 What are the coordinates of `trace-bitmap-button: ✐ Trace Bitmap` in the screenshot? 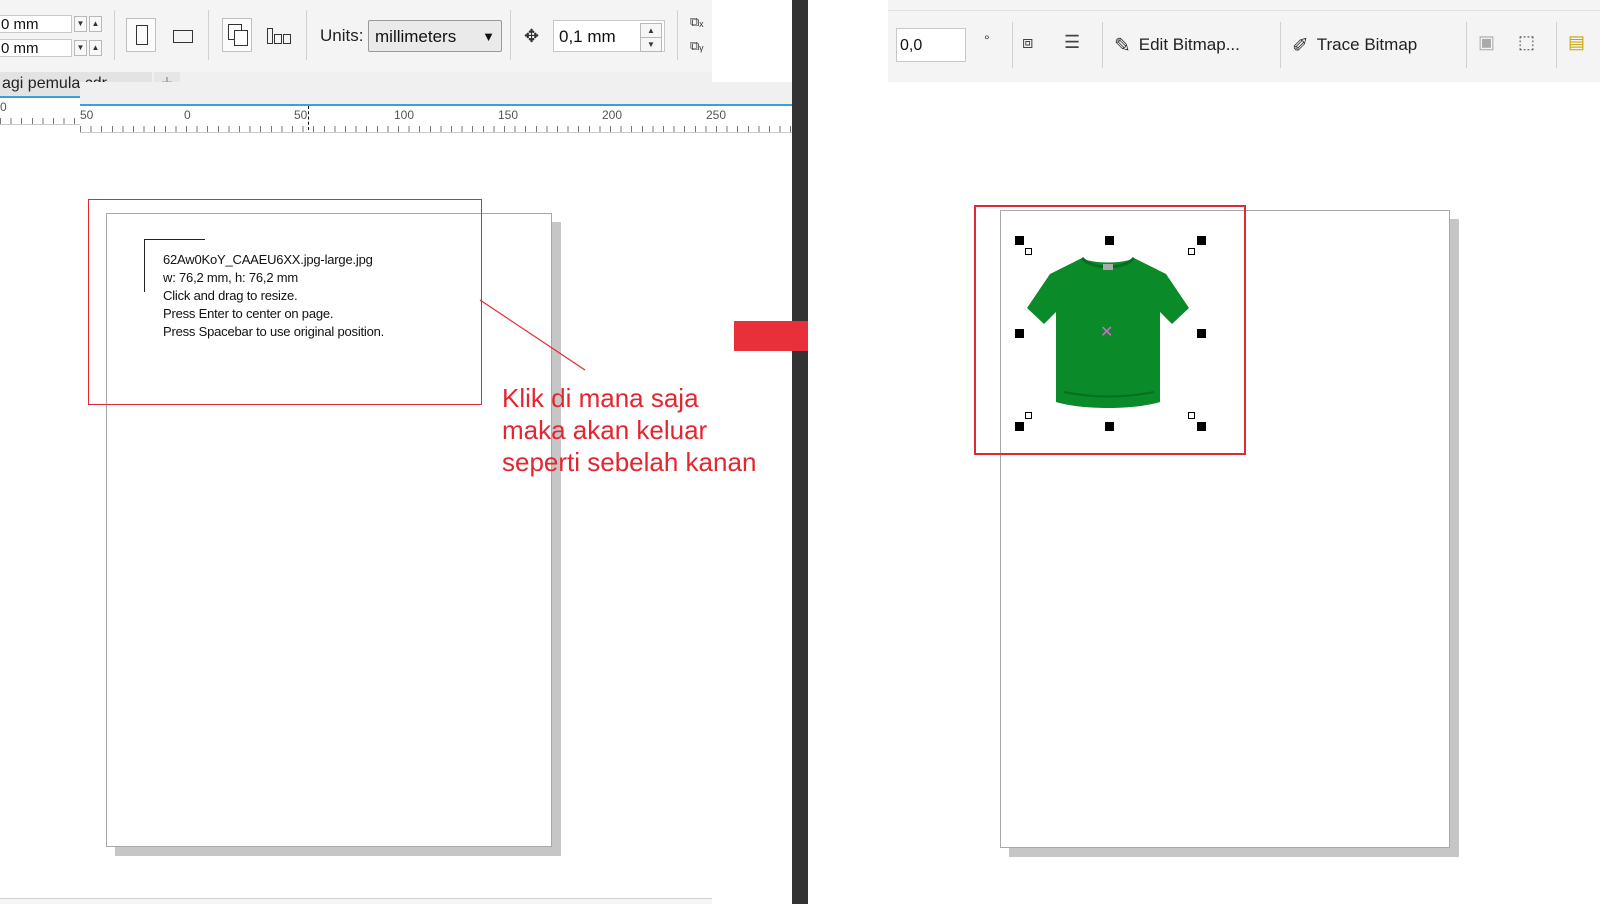 It's located at (1354, 45).